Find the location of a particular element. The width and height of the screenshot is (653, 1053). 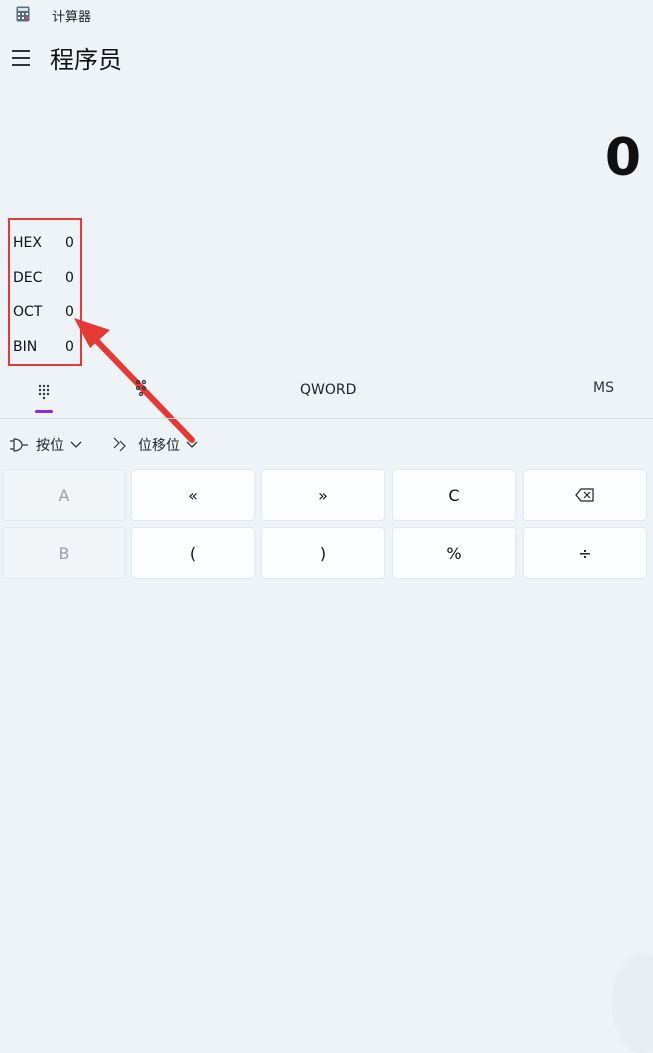

radix-label: DEC is located at coordinates (28, 278).